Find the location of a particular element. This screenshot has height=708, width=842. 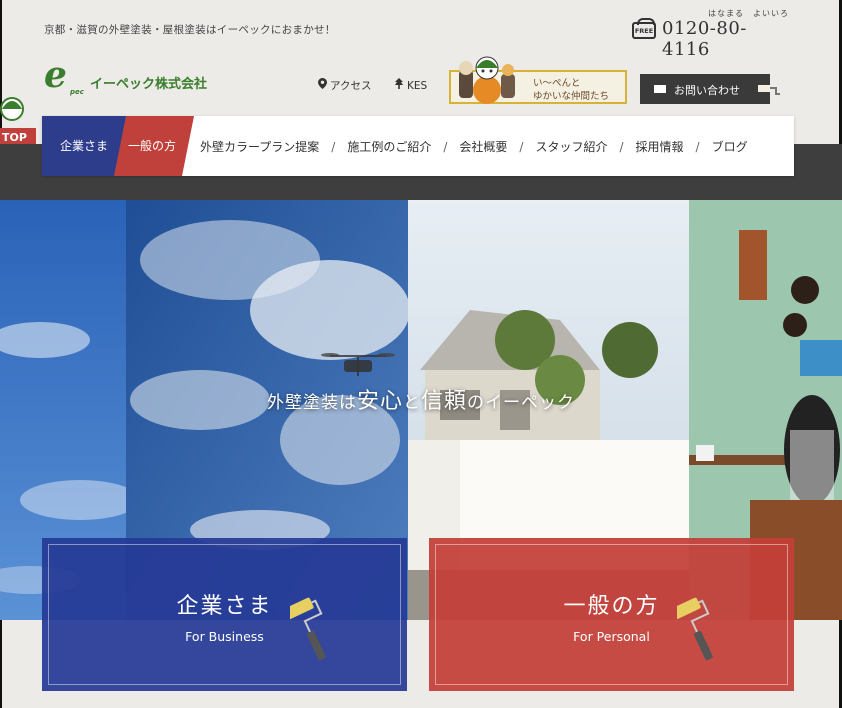

phone-contact: はなまる よいいろ FREE 0120-80-4116 is located at coordinates (710, 34).